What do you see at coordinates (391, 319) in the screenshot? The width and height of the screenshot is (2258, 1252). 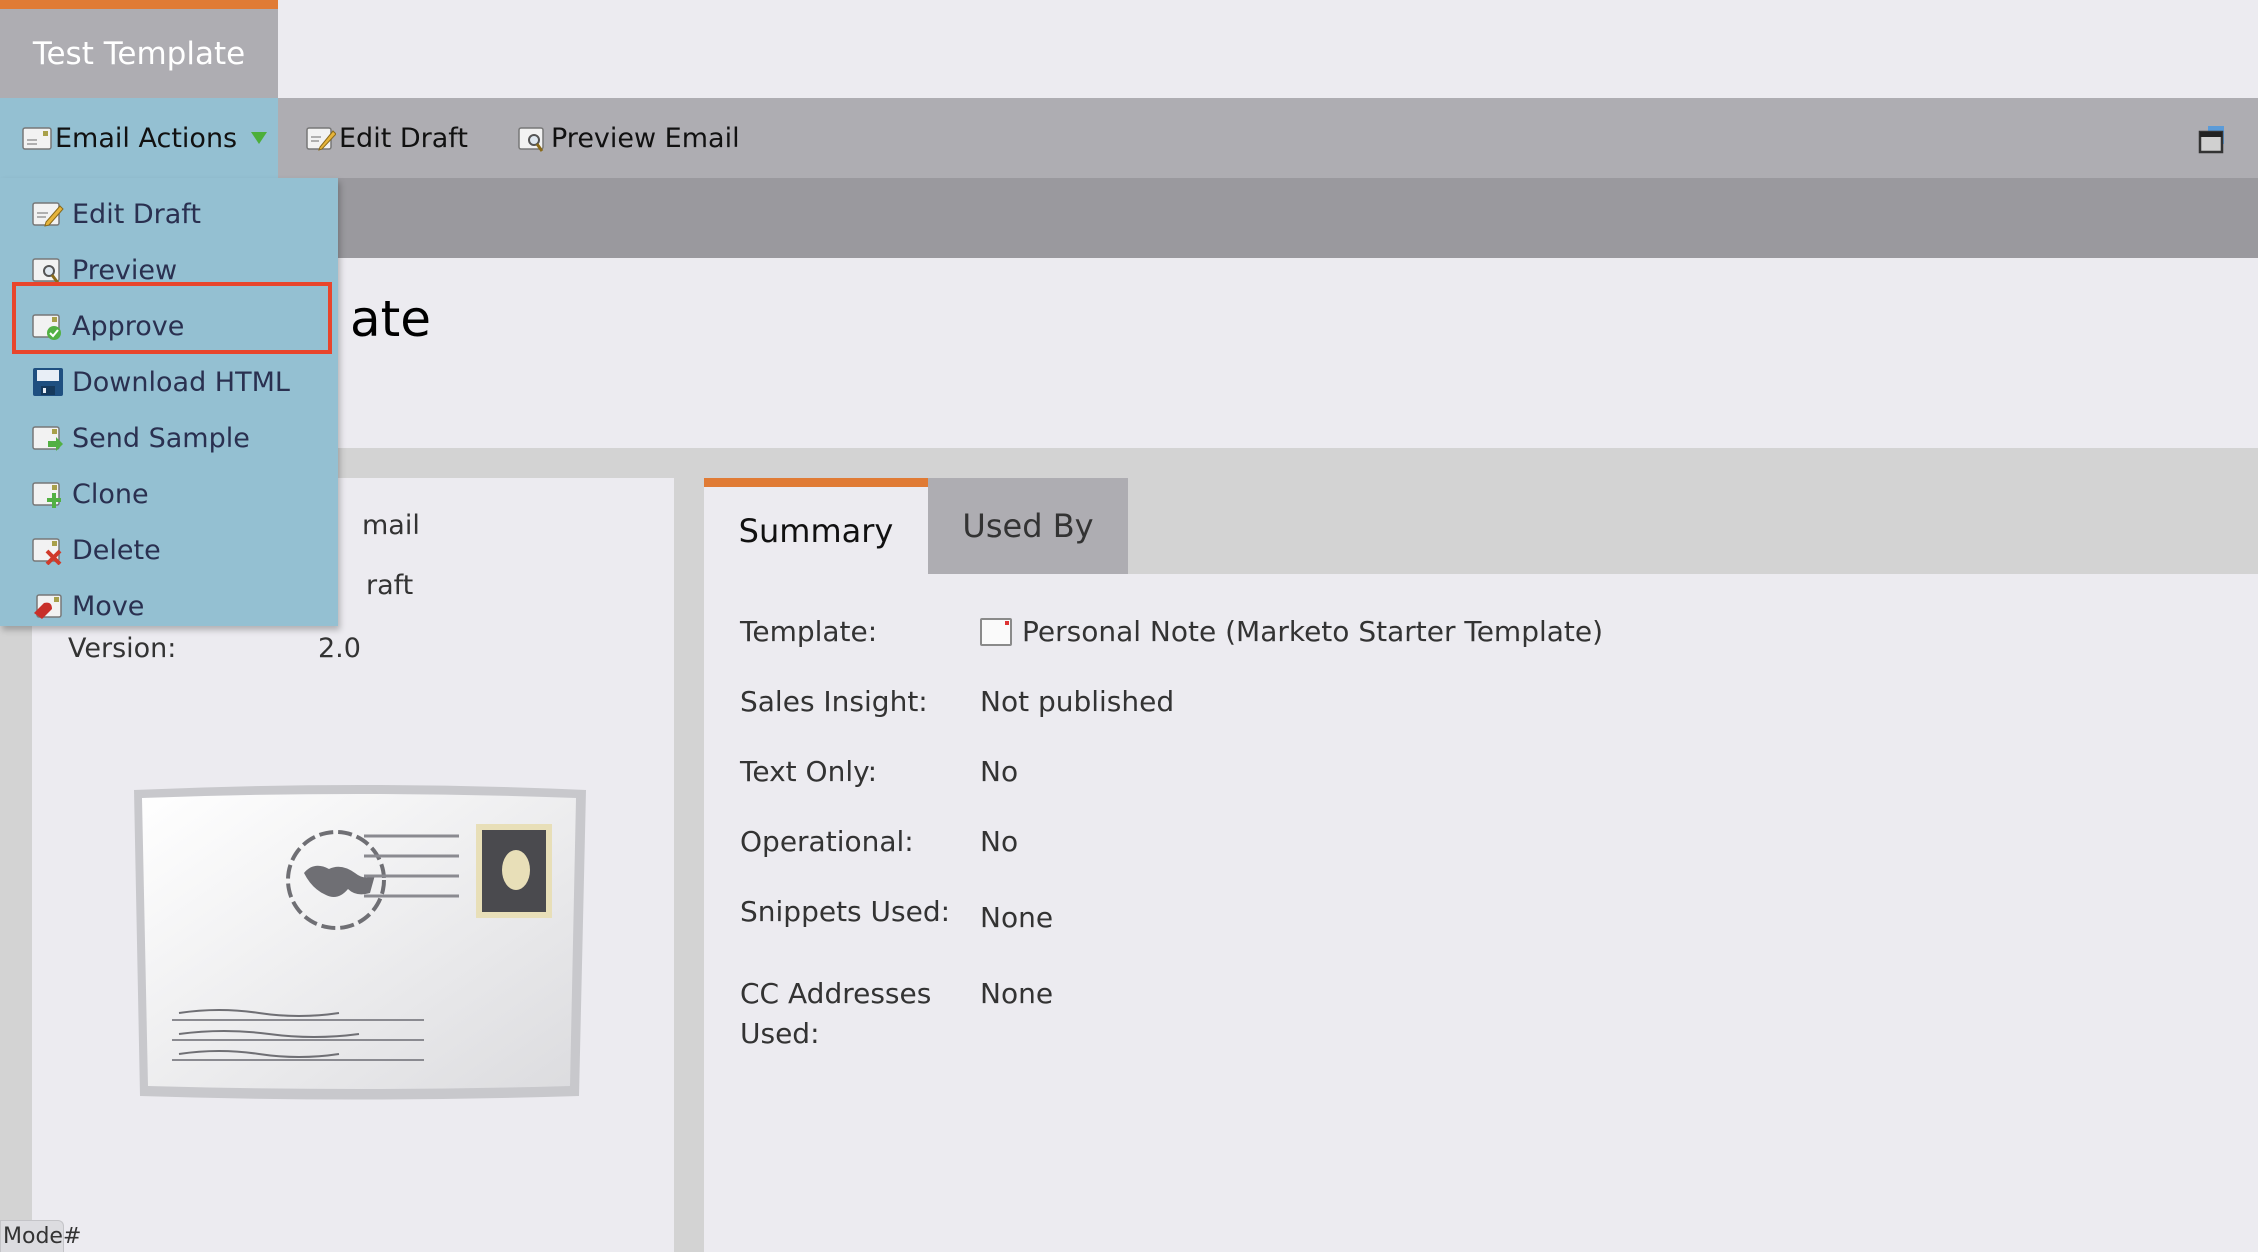 I see `asset-title: ate` at bounding box center [391, 319].